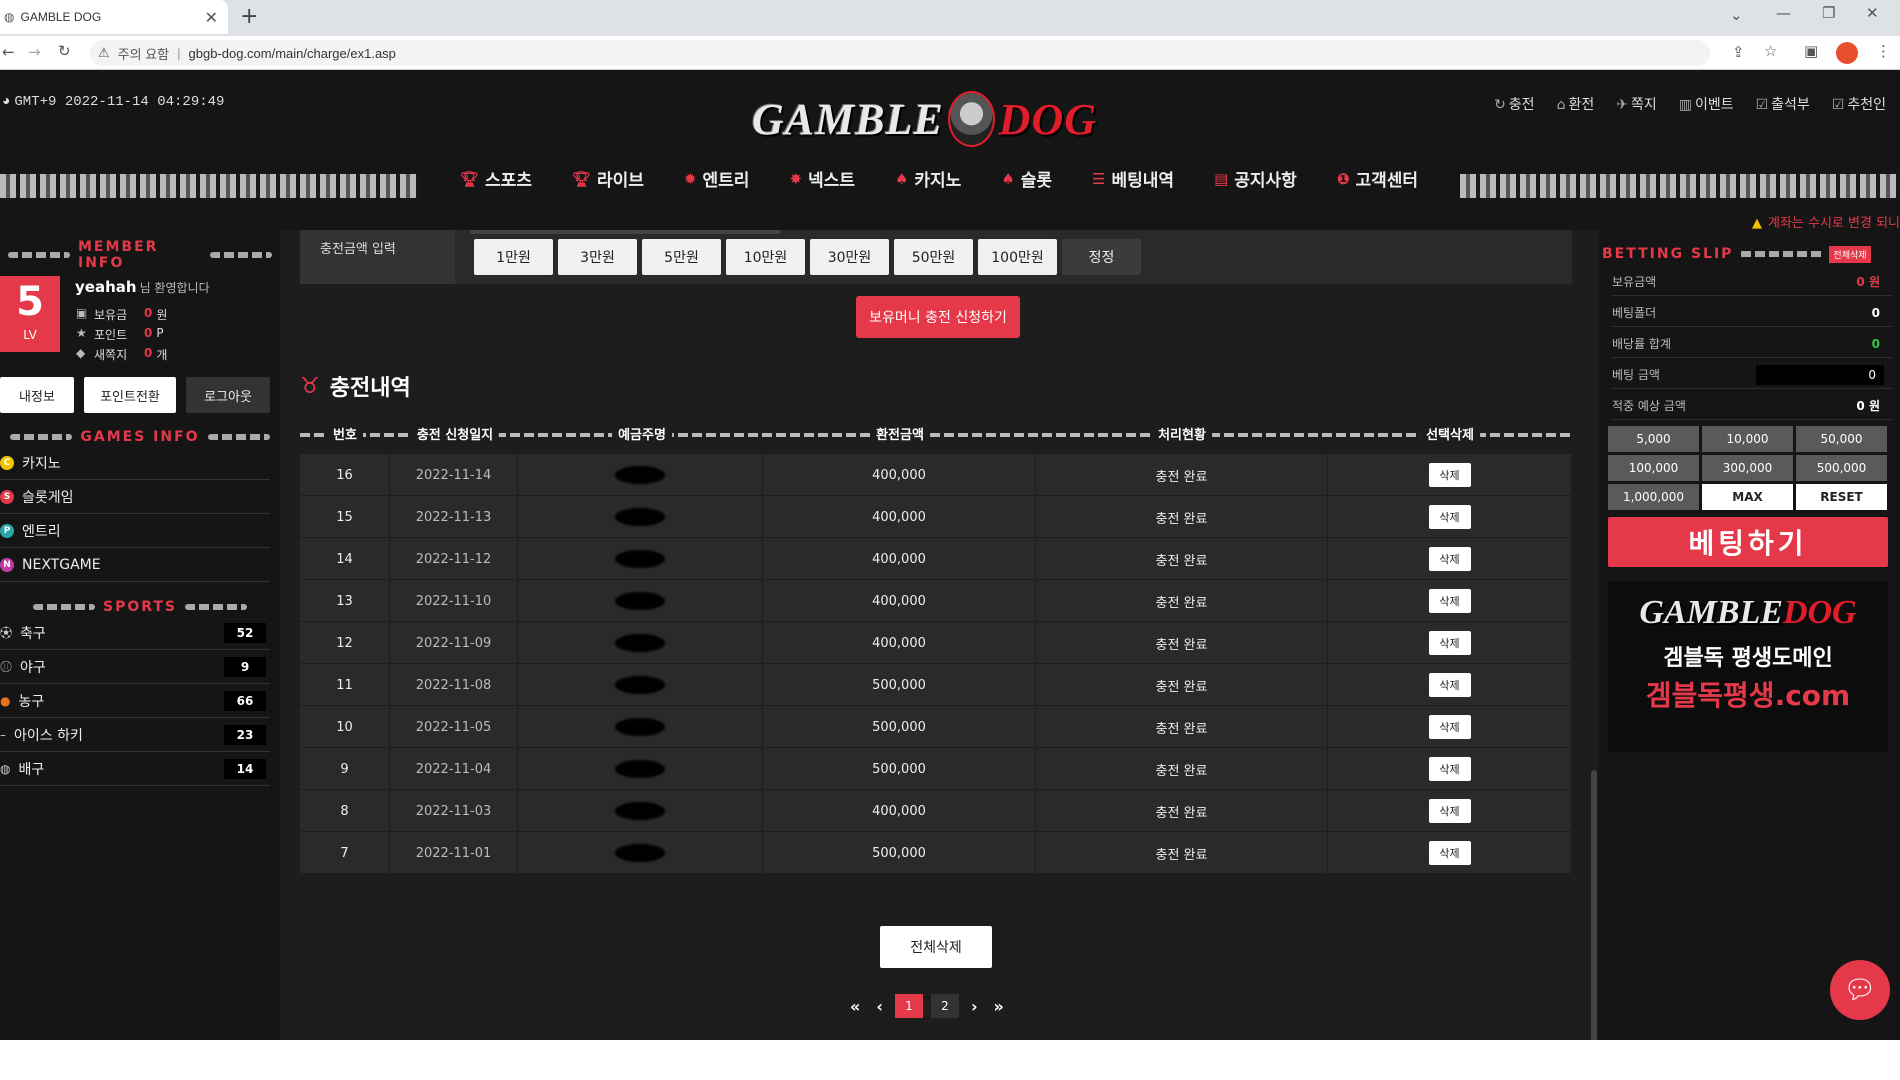 Image resolution: width=1900 pixels, height=1080 pixels. I want to click on nav-live: 🏆︎ 라이브, so click(608, 179).